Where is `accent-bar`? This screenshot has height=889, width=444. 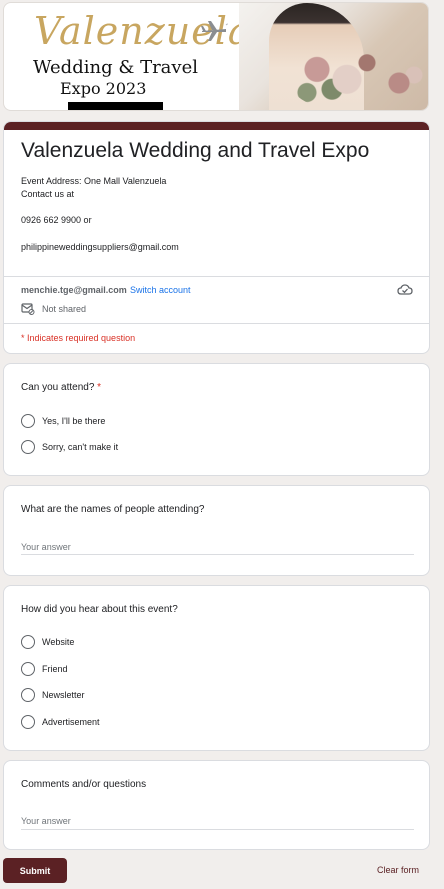 accent-bar is located at coordinates (216, 126).